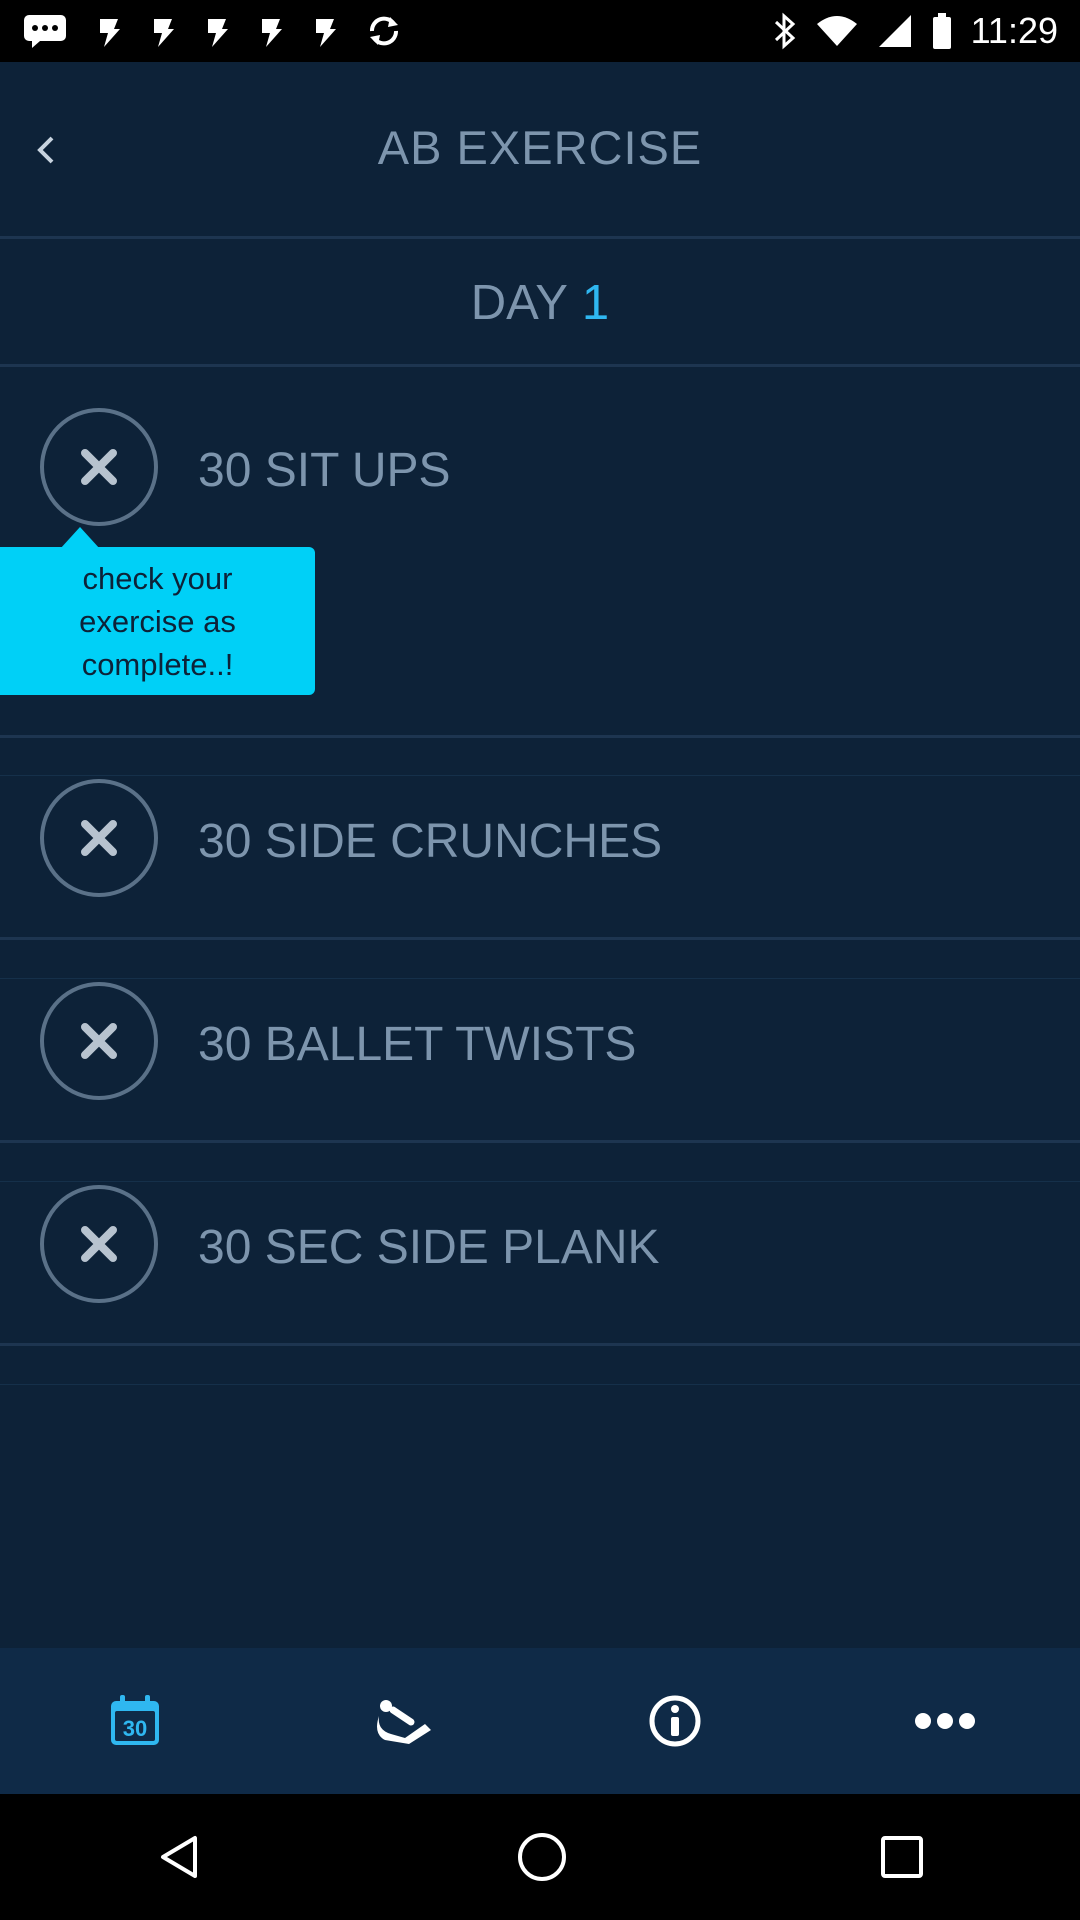 The height and width of the screenshot is (1920, 1080). Describe the element at coordinates (157, 578) in the screenshot. I see `tooltip-line: check your` at that location.